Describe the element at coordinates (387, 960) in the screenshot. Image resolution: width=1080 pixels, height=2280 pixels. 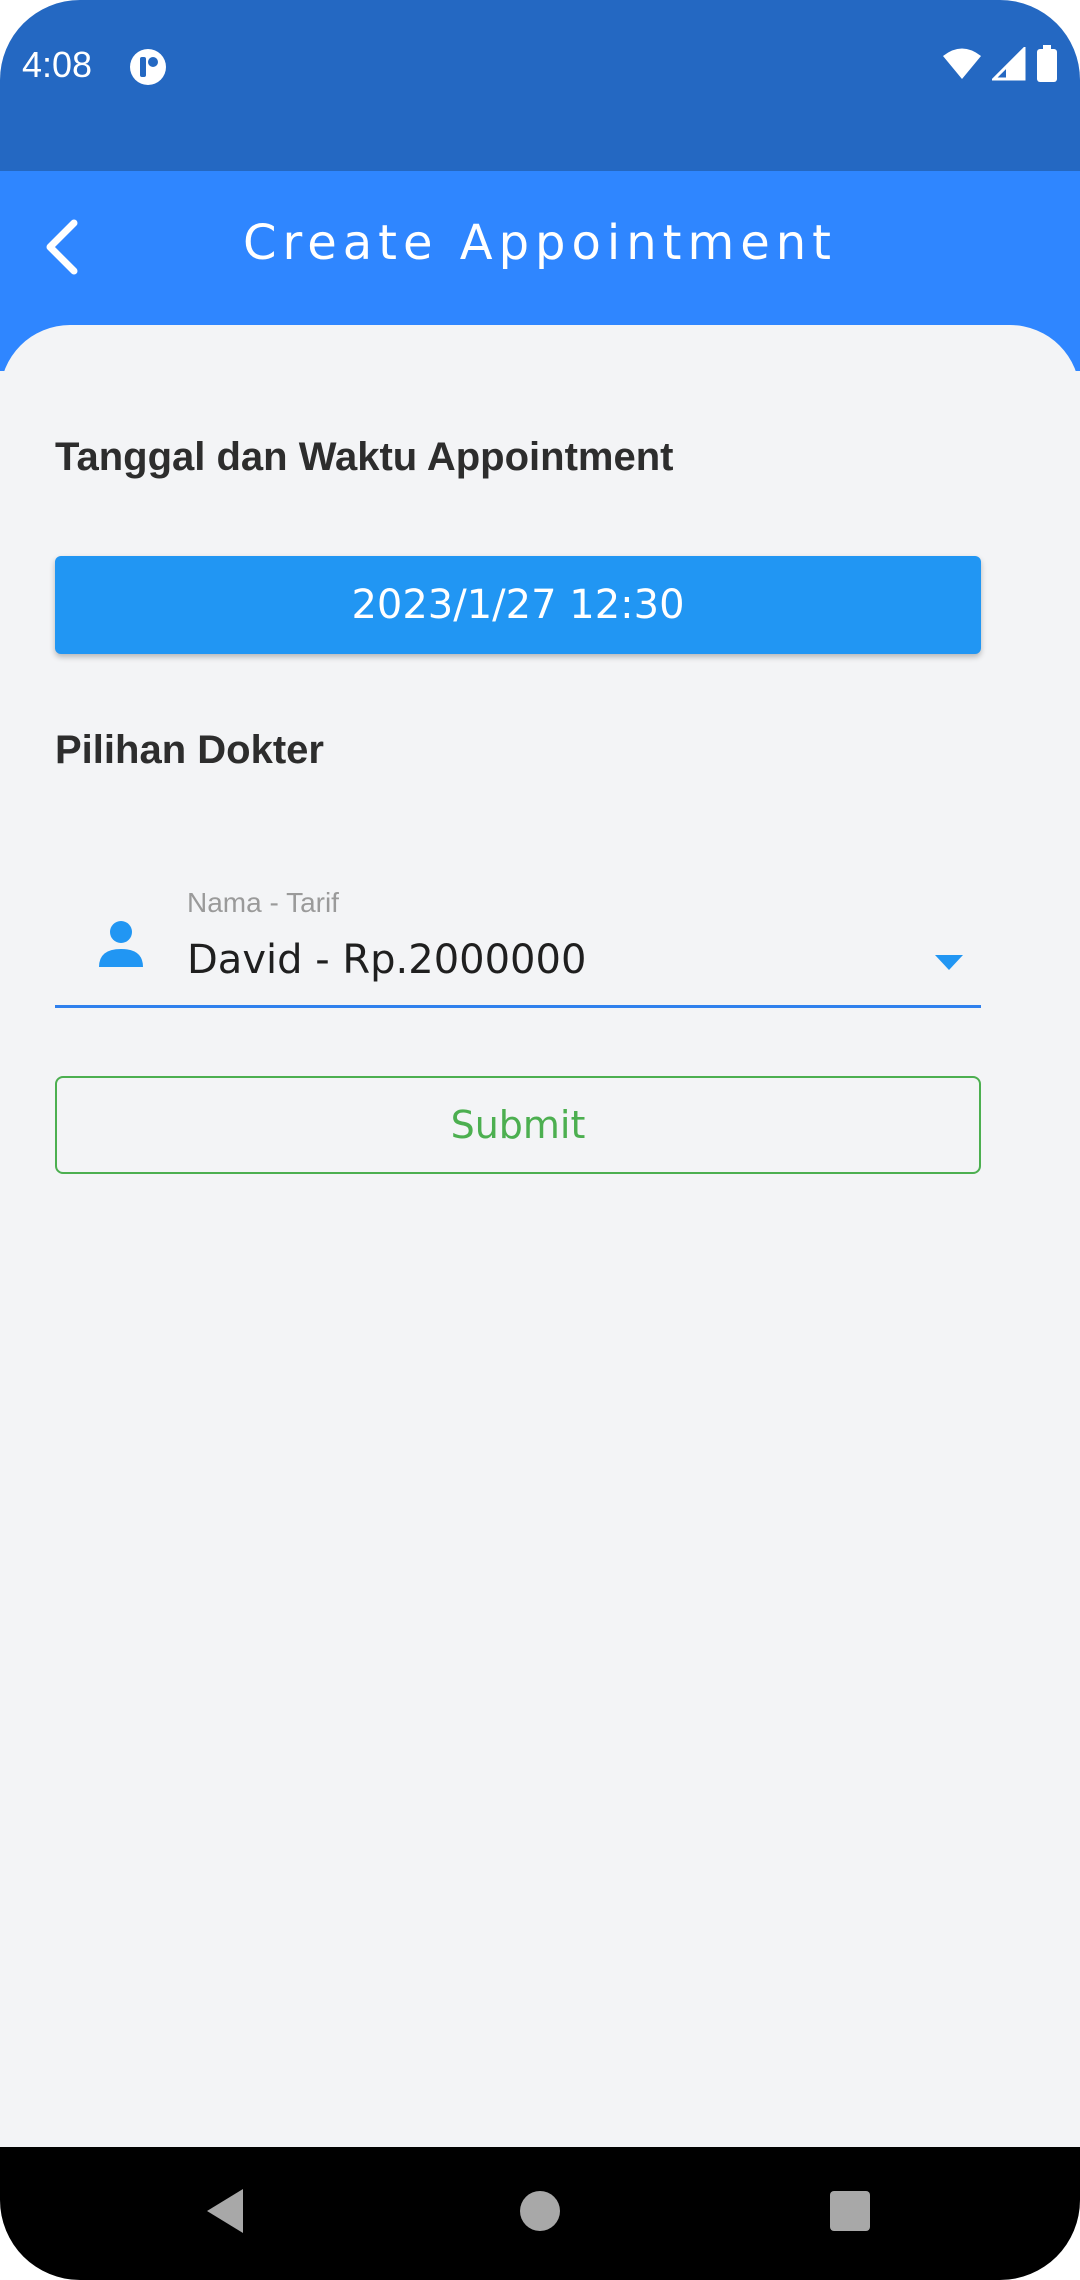
I see `dropdown-selected-value: David - Rp.2000000` at that location.